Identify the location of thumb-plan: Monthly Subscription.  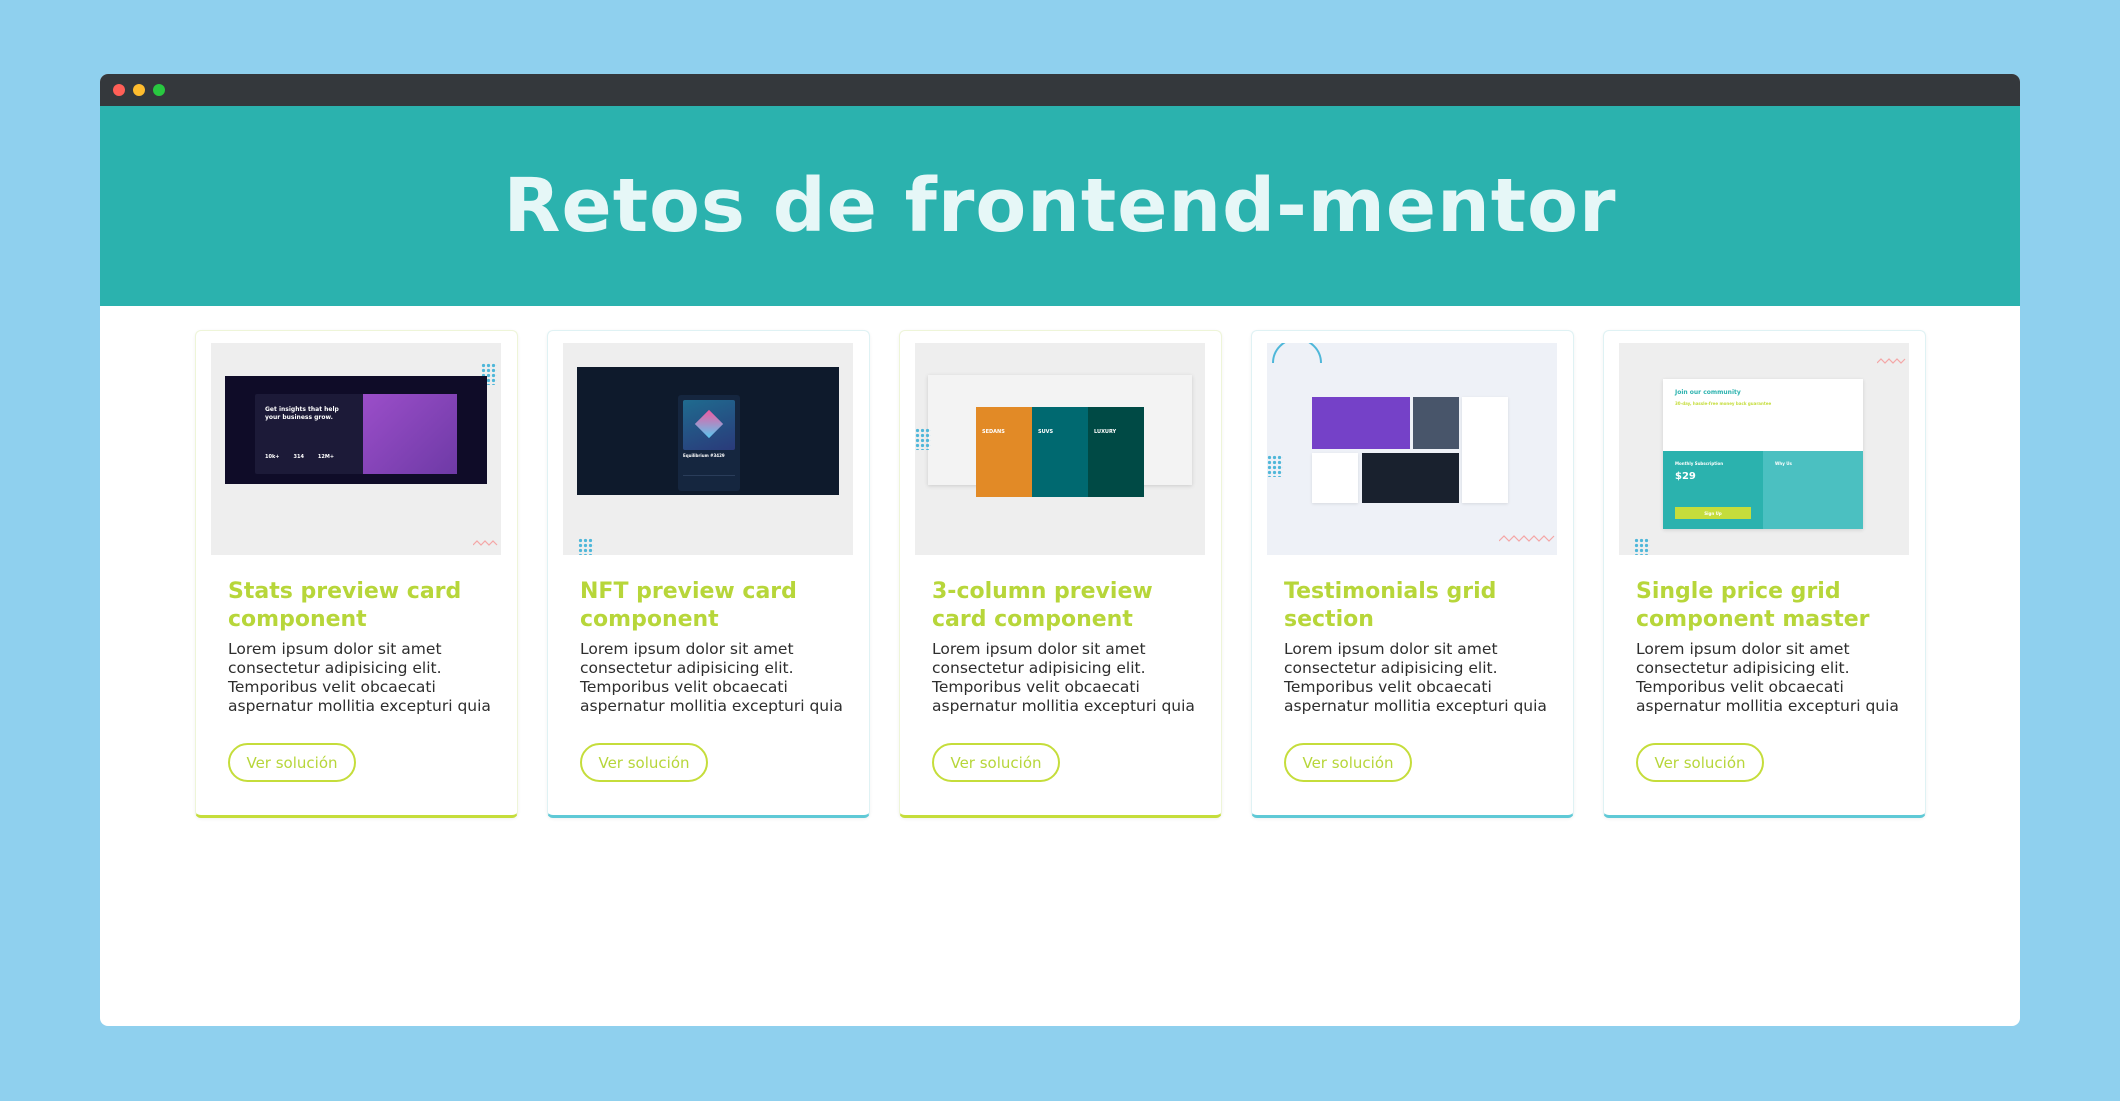
(1699, 463).